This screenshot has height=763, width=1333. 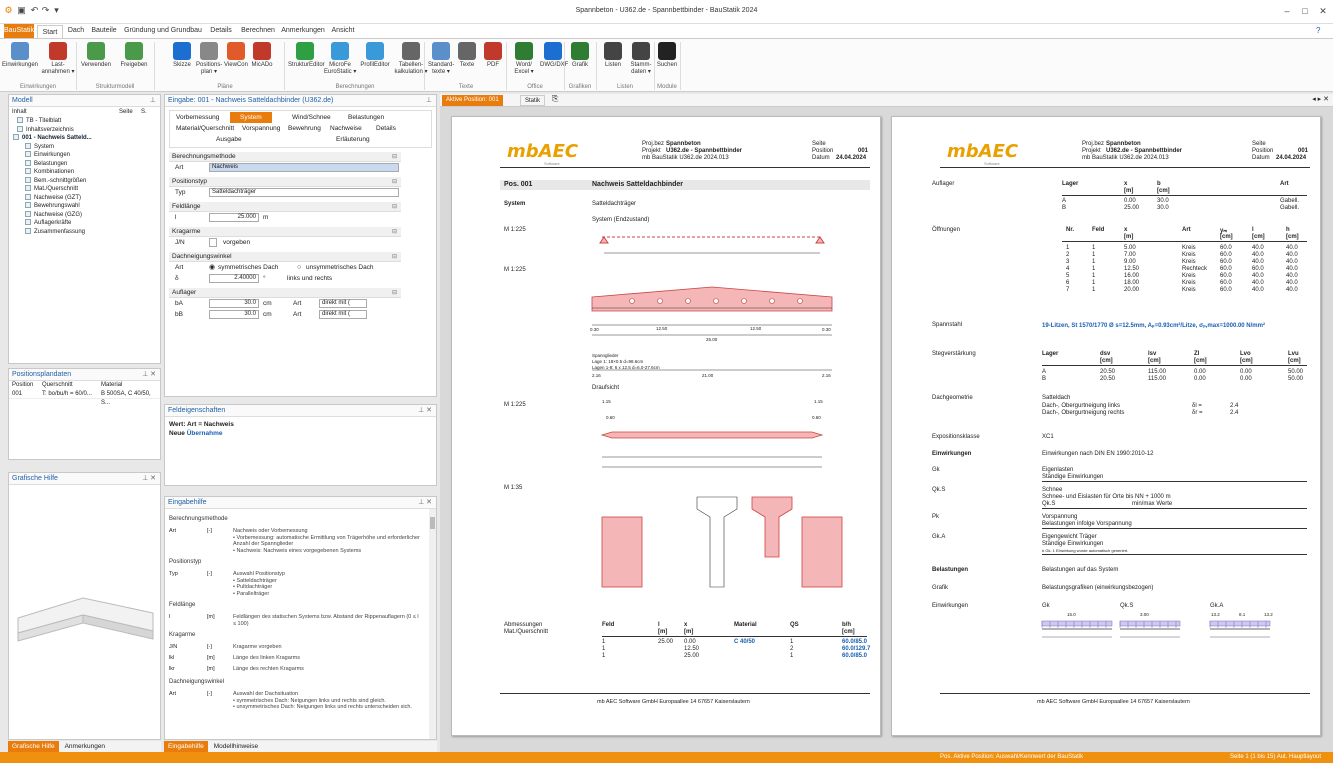 What do you see at coordinates (580, 62) in the screenshot?
I see `ribbon-button: Grafik` at bounding box center [580, 62].